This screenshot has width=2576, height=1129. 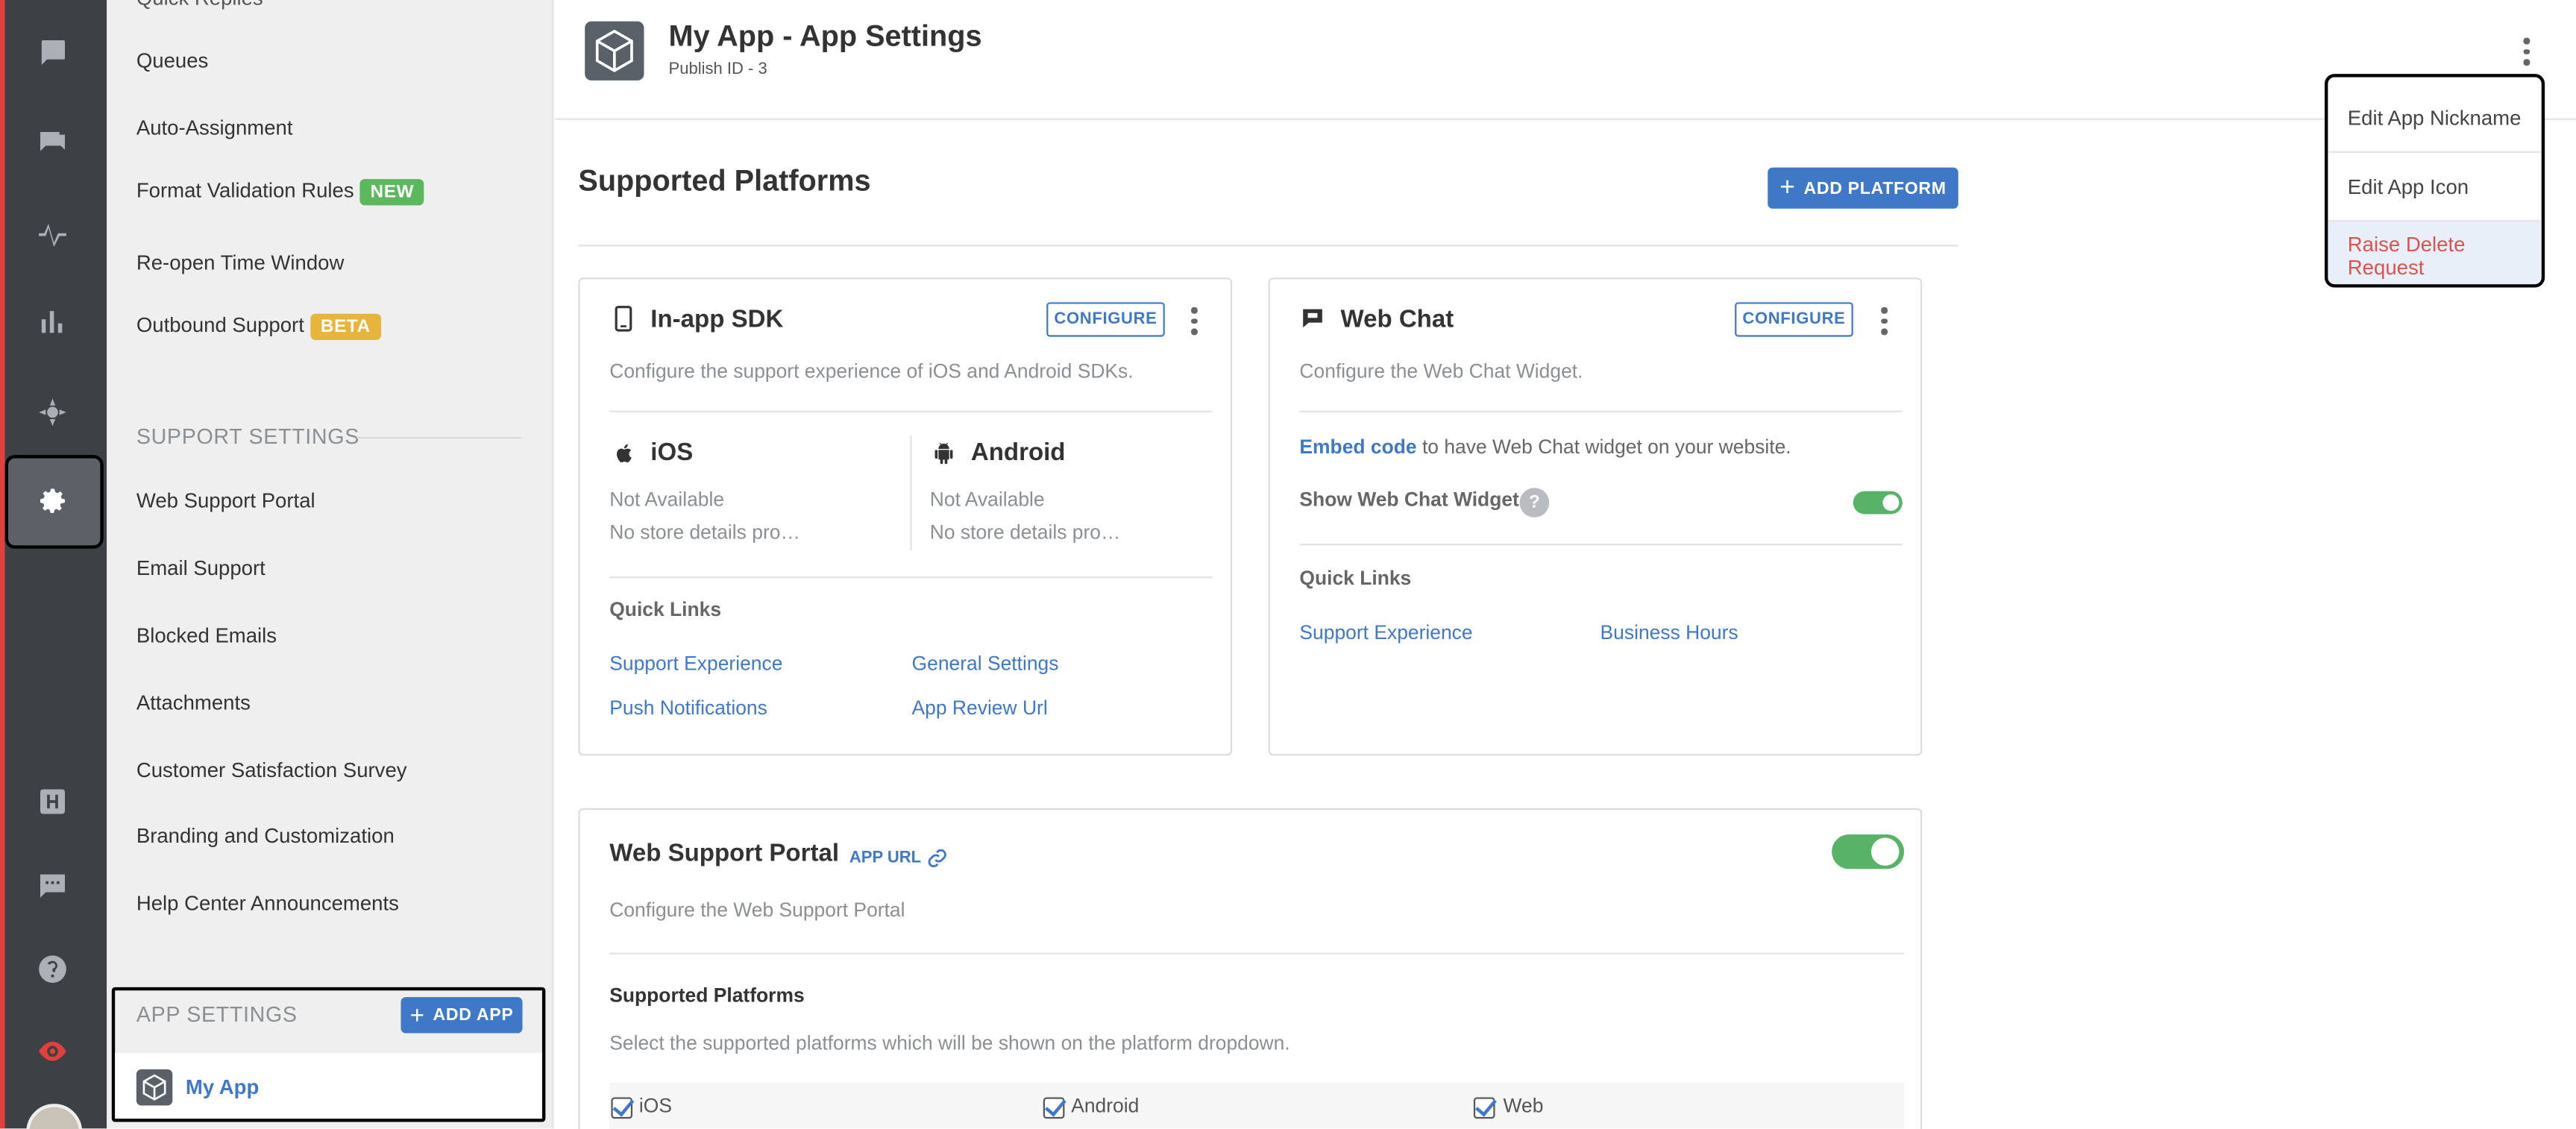 What do you see at coordinates (53, 802) in the screenshot?
I see `helpcenter-icon` at bounding box center [53, 802].